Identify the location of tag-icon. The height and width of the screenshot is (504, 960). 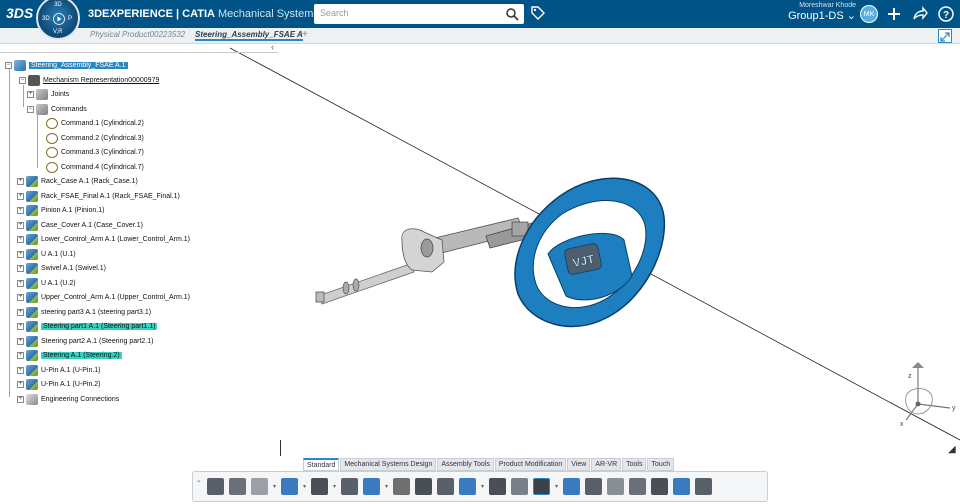
(538, 13).